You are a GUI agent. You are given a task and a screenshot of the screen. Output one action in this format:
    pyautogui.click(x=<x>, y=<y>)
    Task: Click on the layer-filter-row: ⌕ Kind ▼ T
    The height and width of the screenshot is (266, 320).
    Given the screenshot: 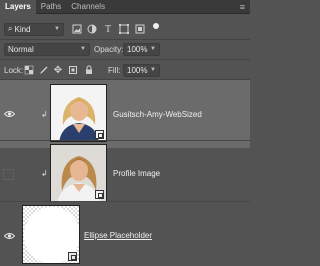 What is the action you would take?
    pyautogui.click(x=125, y=29)
    